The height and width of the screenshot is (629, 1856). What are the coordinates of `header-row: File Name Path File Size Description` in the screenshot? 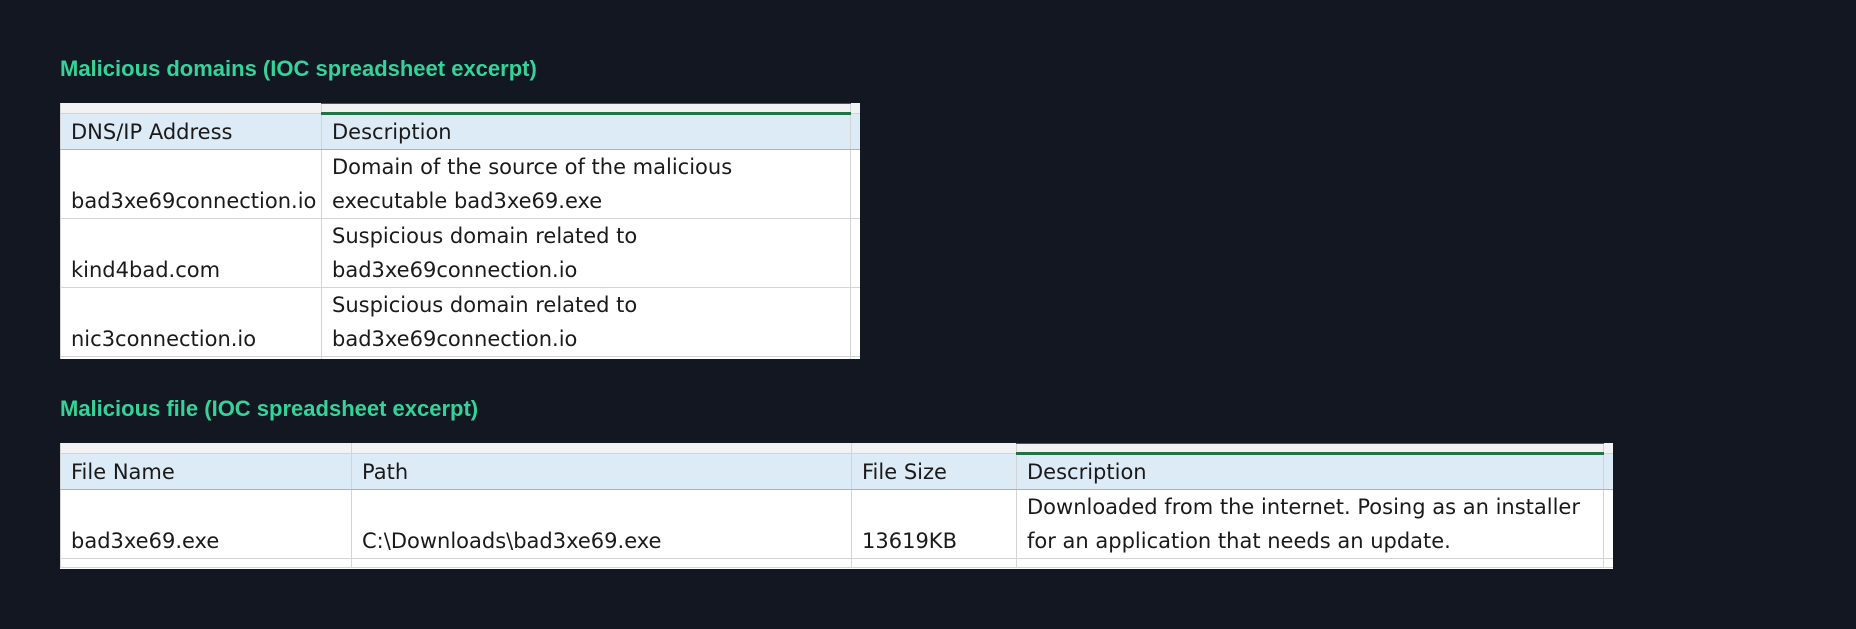 It's located at (836, 471).